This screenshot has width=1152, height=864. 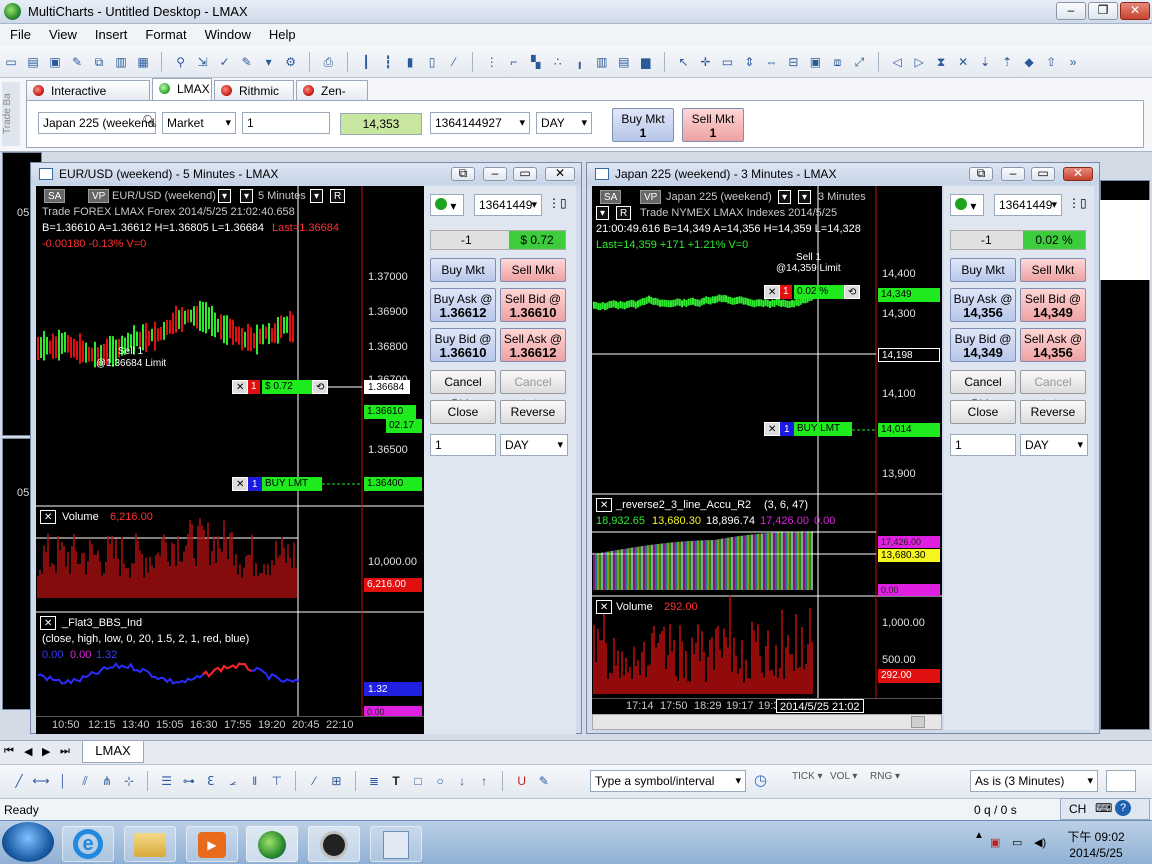 I want to click on cancel-asks-button: Cancel Asks, so click(x=1053, y=390).